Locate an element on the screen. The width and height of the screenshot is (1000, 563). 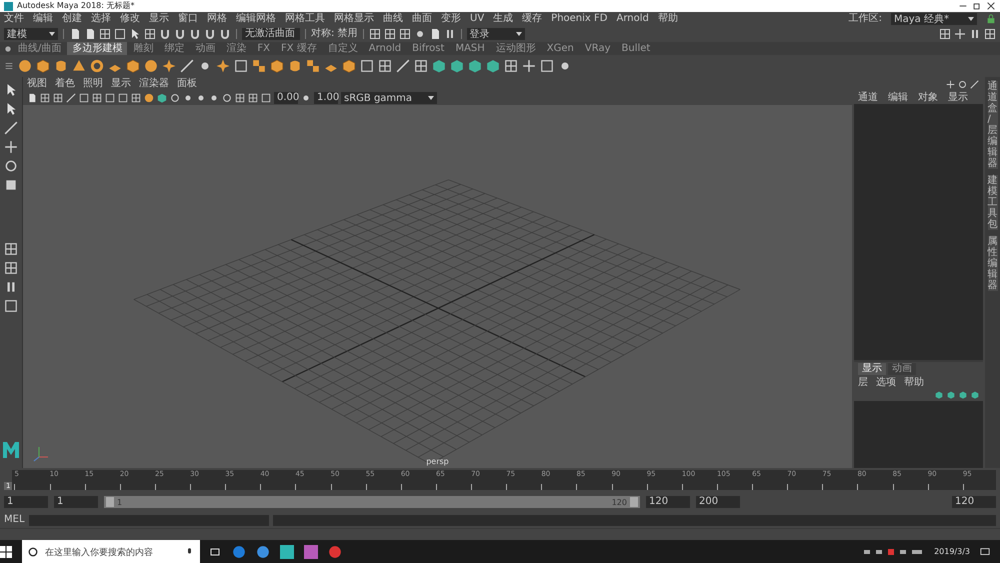
menu-item: 曲线 is located at coordinates (393, 19).